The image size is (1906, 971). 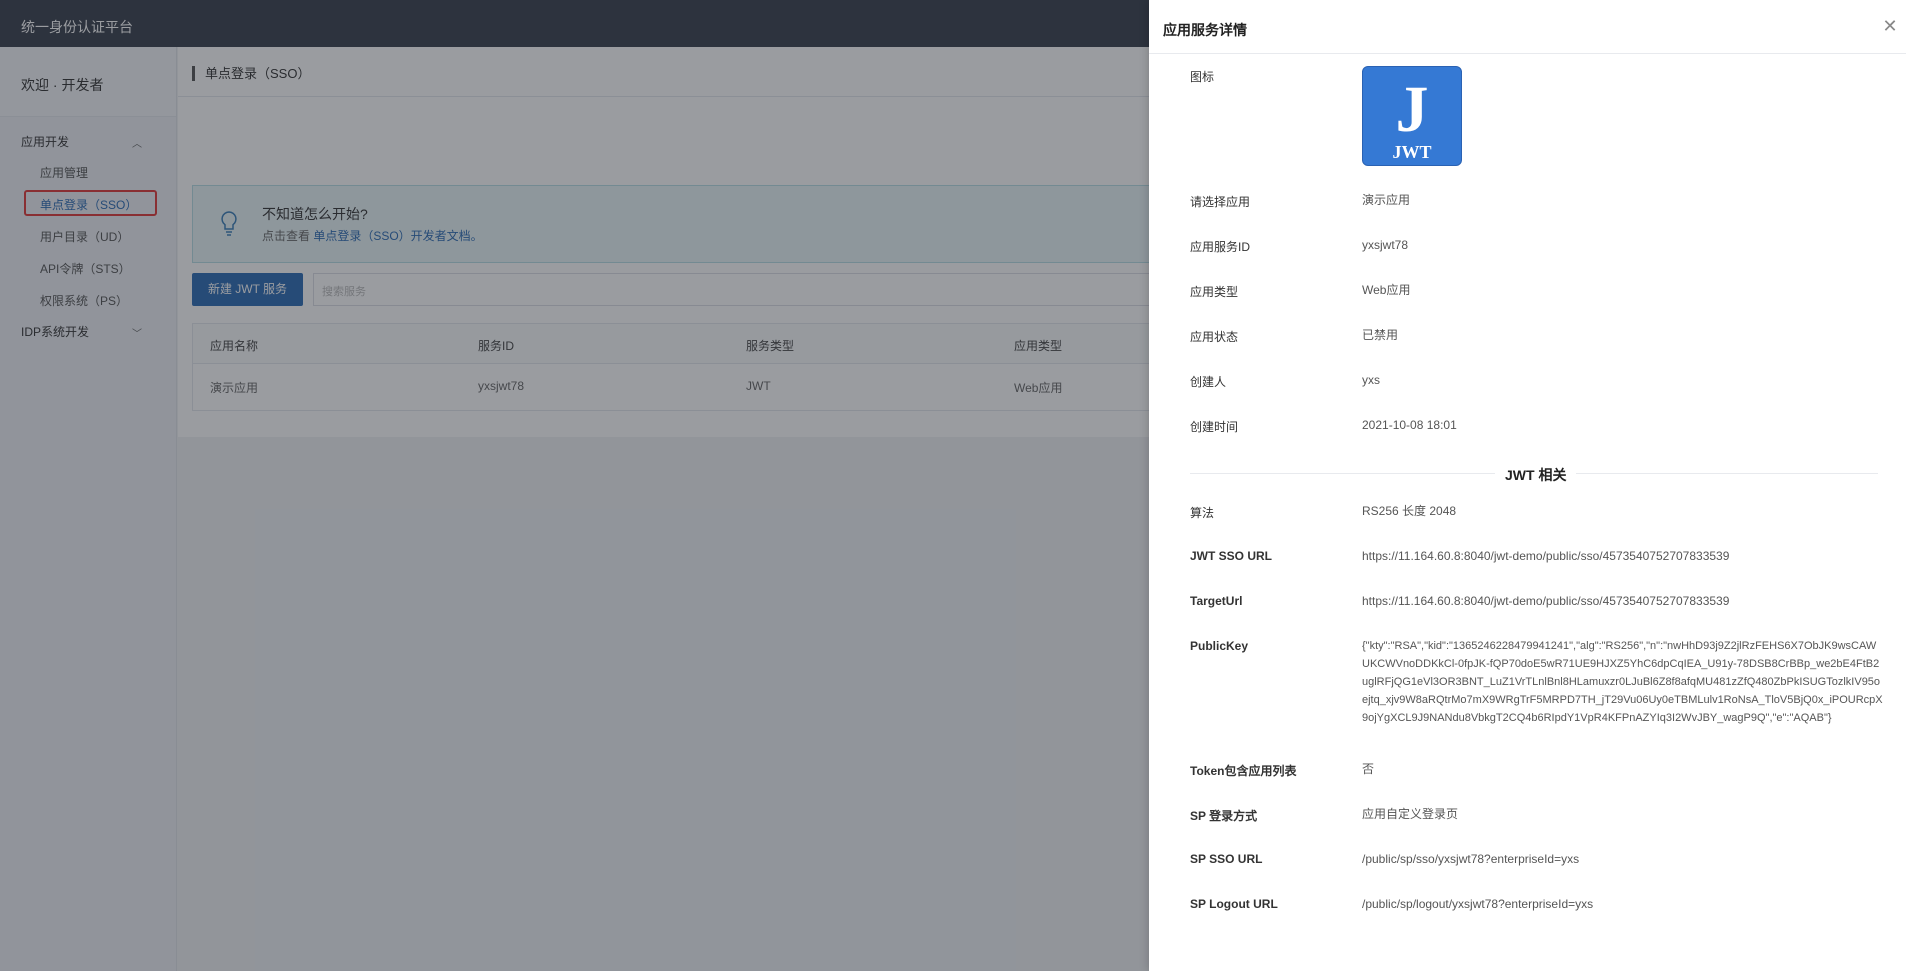 What do you see at coordinates (1216, 601) in the screenshot?
I see `field-label: TargetUrl` at bounding box center [1216, 601].